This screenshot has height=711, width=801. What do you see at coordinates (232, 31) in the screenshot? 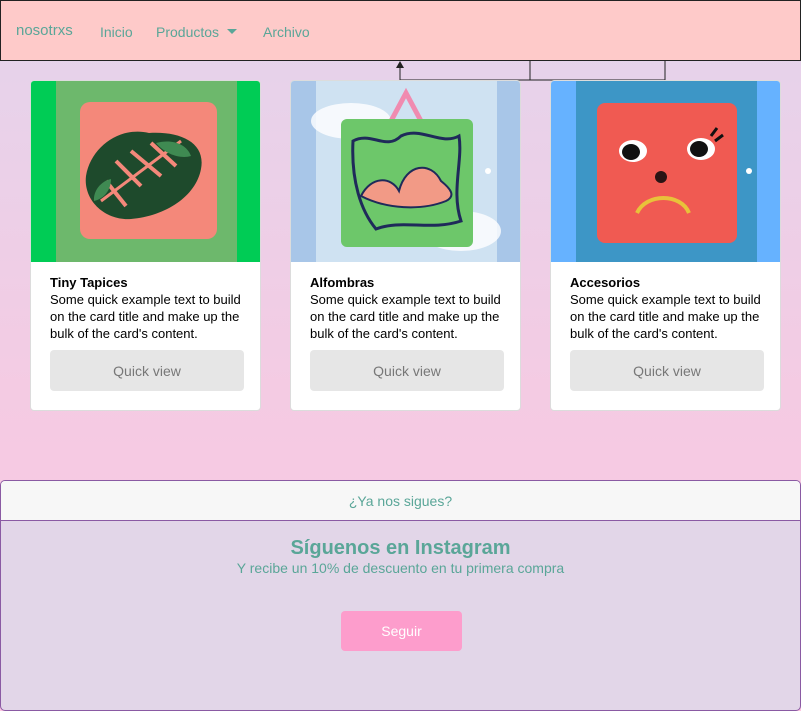
I see `caret-down-icon` at bounding box center [232, 31].